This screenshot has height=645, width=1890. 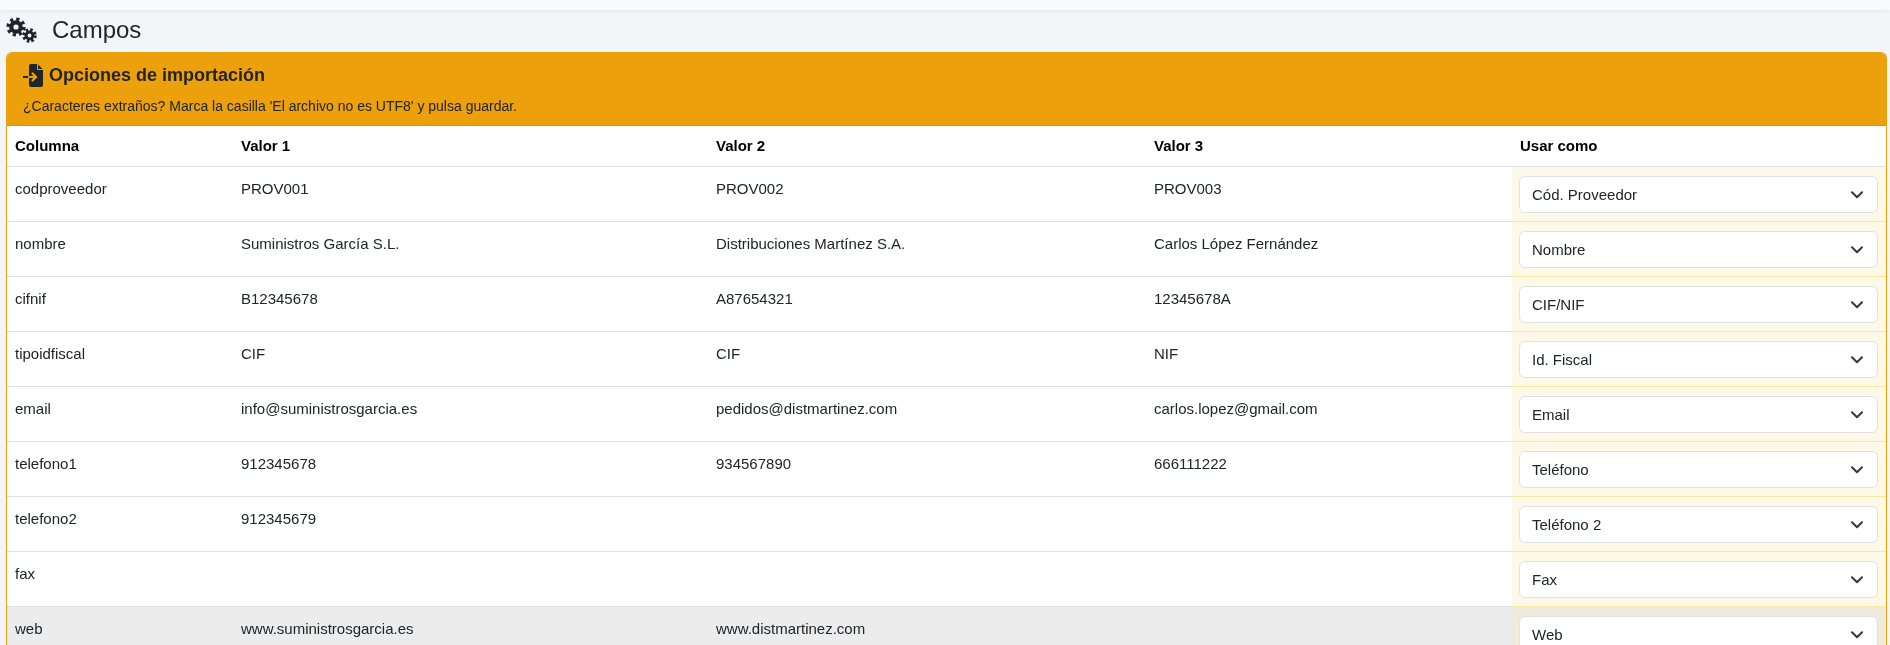 I want to click on table-cell: PROV003, so click(x=1188, y=188).